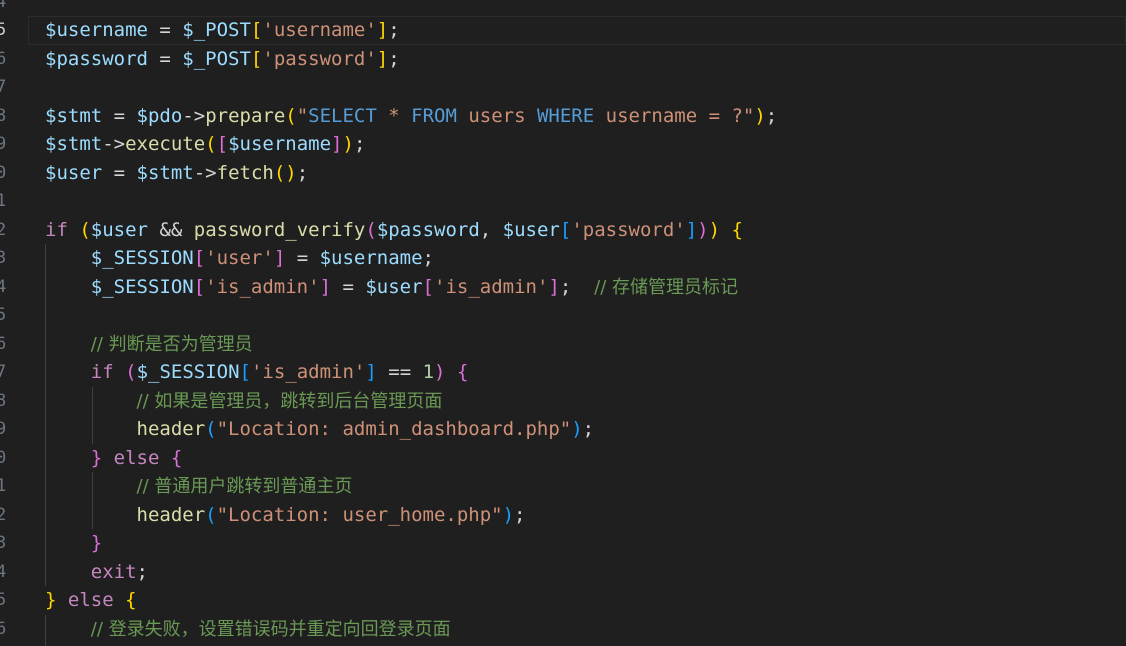 The image size is (1126, 646). Describe the element at coordinates (279, 229) in the screenshot. I see `code-token: password_verify` at that location.